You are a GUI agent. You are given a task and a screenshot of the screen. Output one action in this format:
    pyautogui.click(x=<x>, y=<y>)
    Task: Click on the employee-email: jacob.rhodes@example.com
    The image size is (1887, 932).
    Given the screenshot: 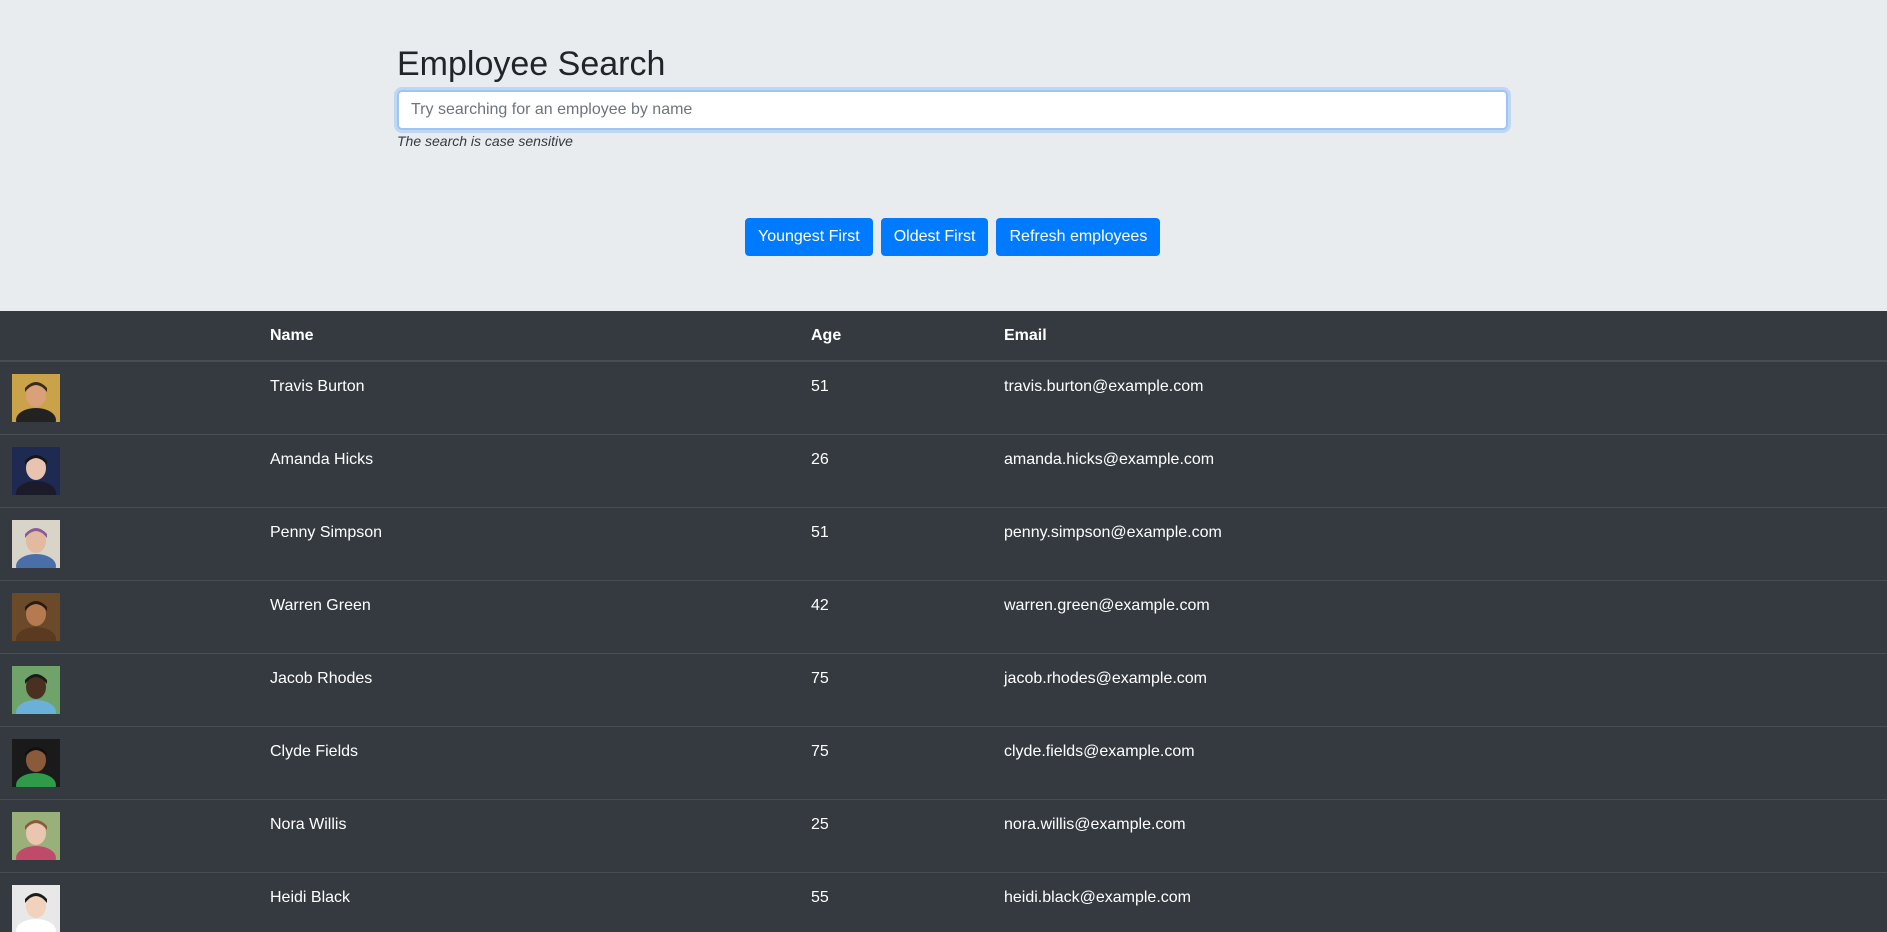 What is the action you would take?
    pyautogui.click(x=1445, y=689)
    